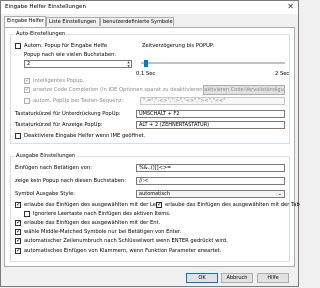 This screenshot has height=288, width=320. I want to click on symbol-style-label: Symbol Ausgabe Style:, so click(45, 194).